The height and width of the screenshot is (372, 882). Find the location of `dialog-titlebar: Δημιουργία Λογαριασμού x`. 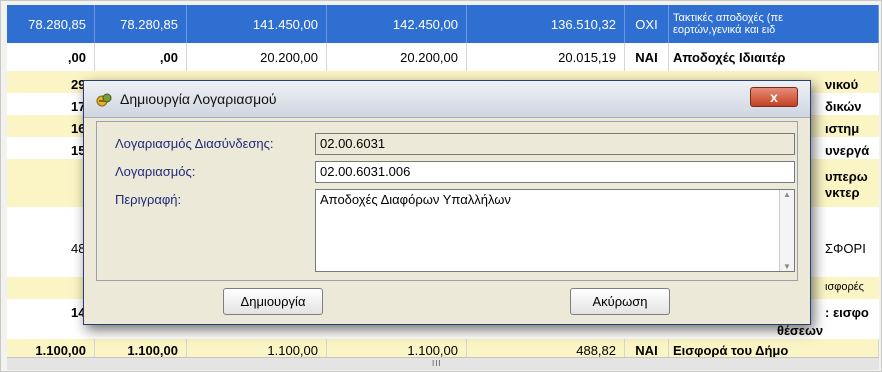

dialog-titlebar: Δημιουργία Λογαριασμού x is located at coordinates (447, 99).